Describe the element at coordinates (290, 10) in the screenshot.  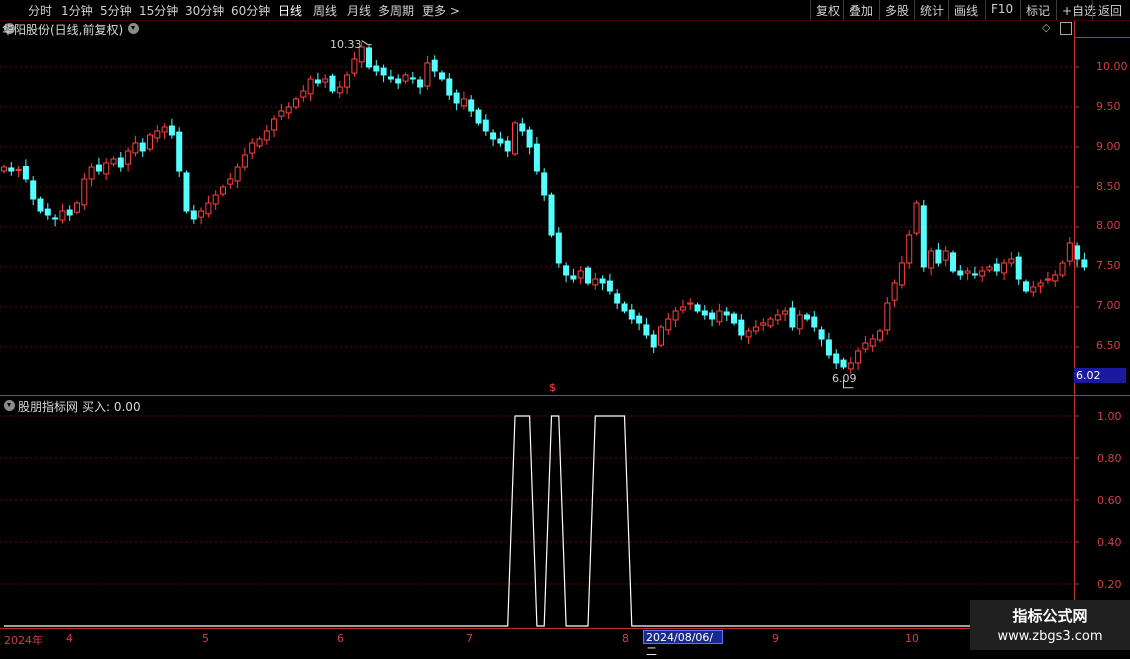
I see `period-tab-6: 日线` at that location.